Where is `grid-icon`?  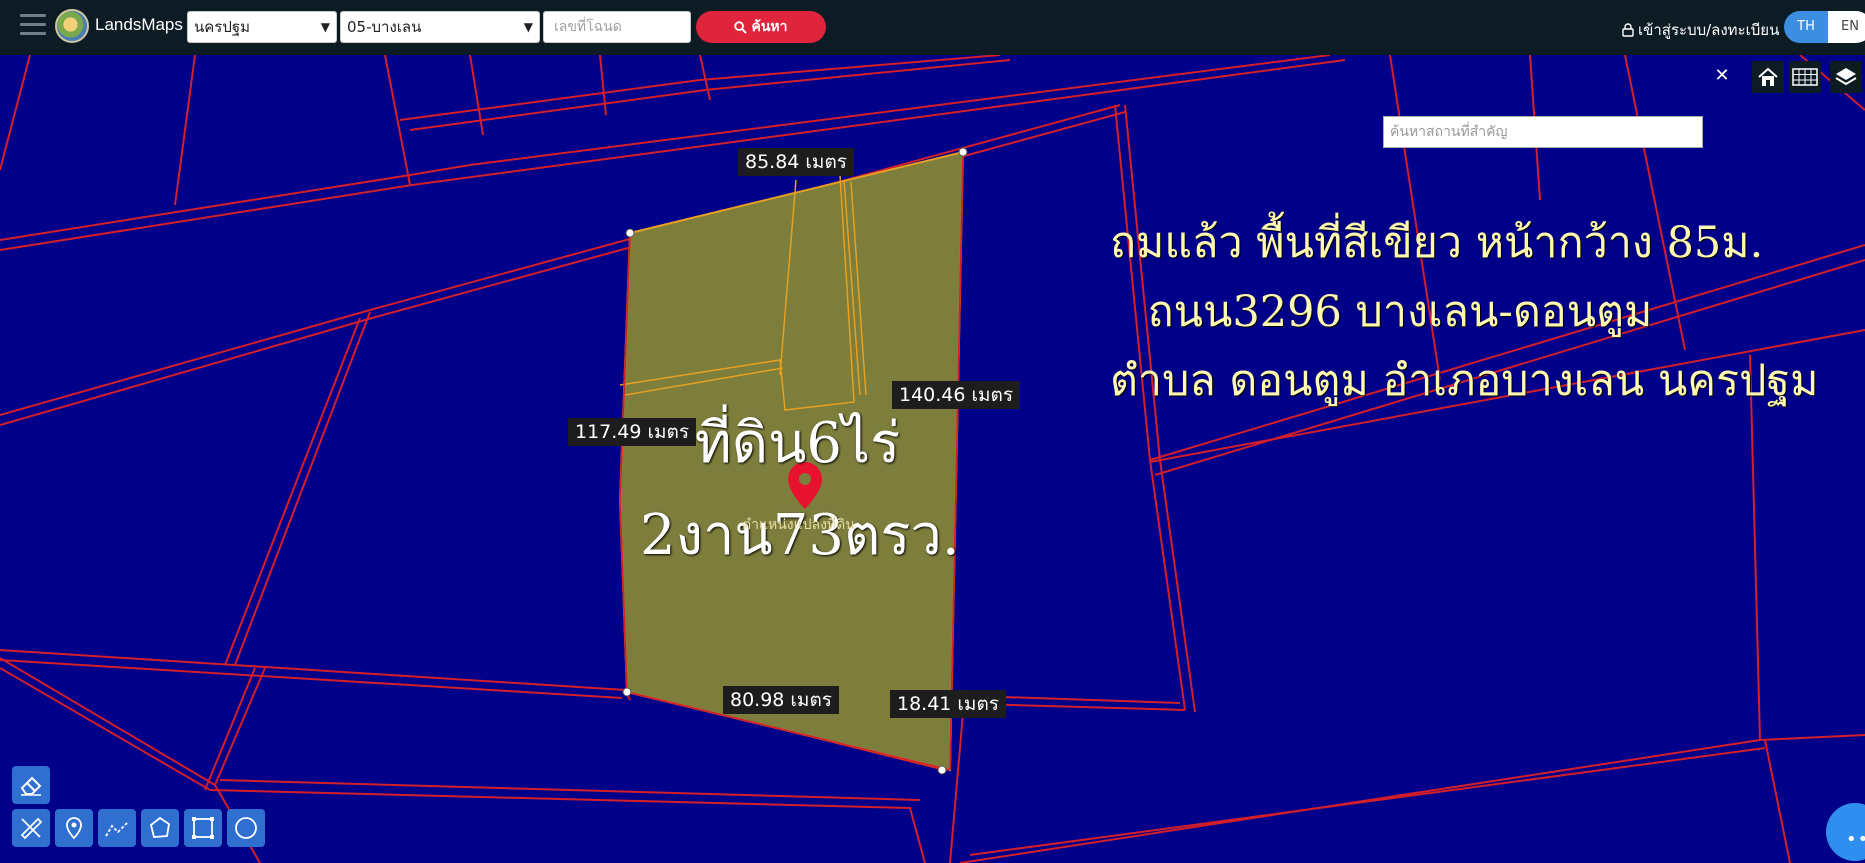 grid-icon is located at coordinates (1805, 77).